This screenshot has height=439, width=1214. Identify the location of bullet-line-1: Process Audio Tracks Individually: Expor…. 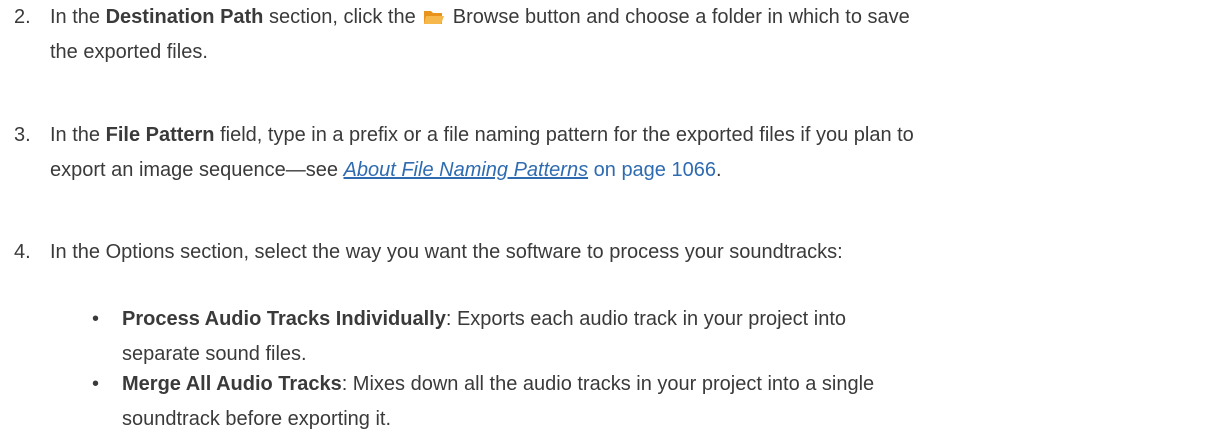
(657, 319).